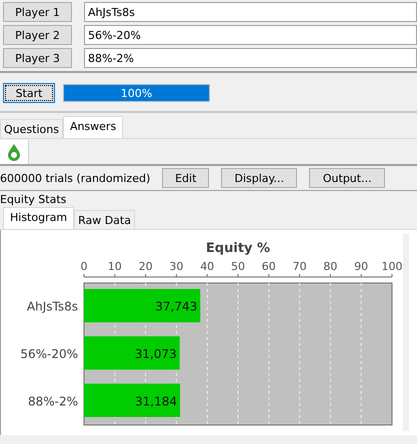 The width and height of the screenshot is (417, 444). Describe the element at coordinates (299, 266) in the screenshot. I see `tick-label: 70` at that location.